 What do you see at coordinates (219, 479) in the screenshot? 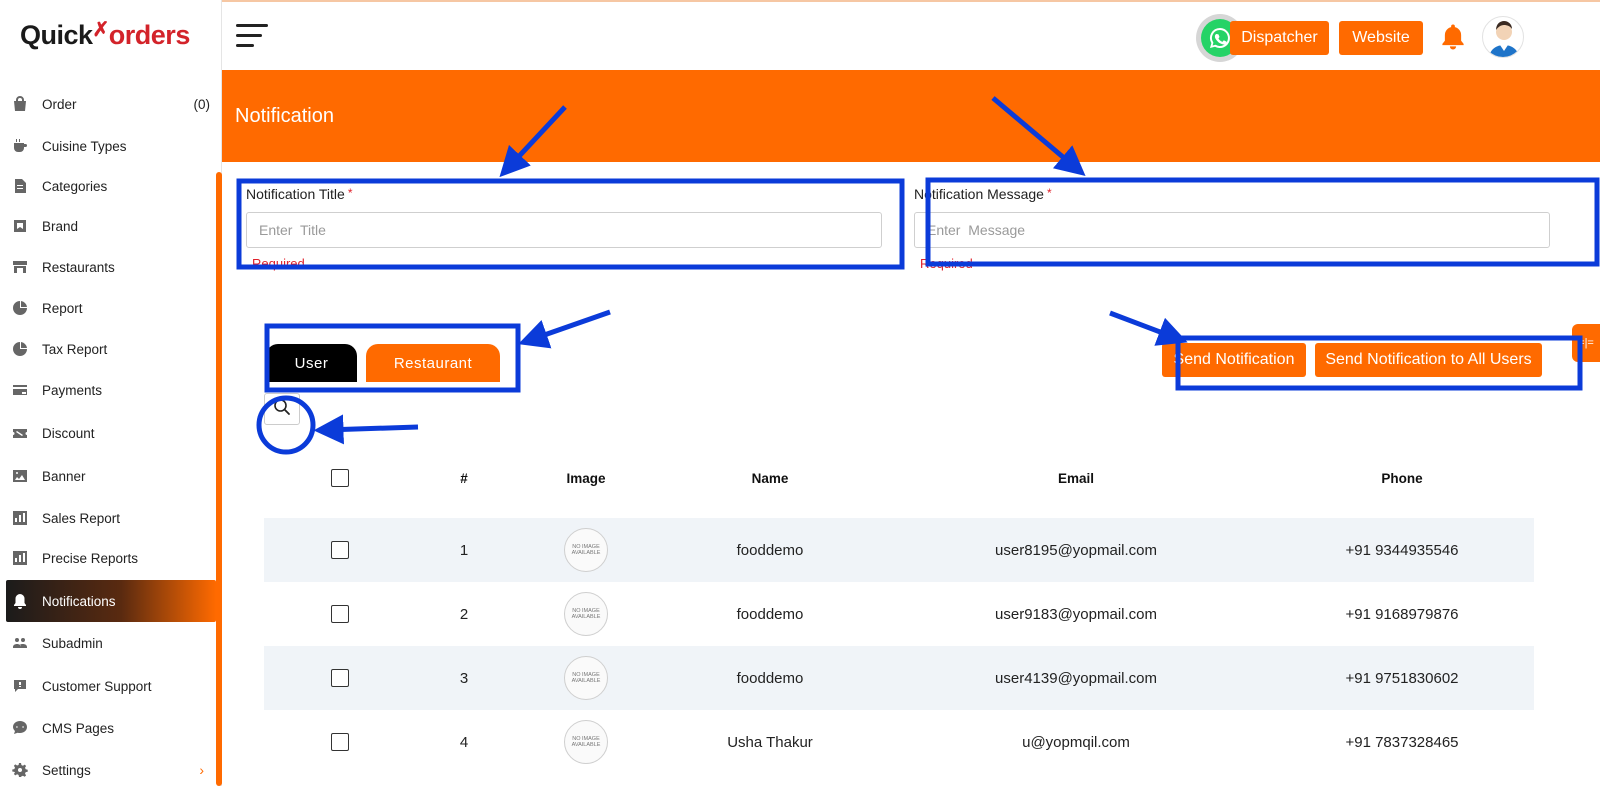
I see `sidebar-scroll-rail` at bounding box center [219, 479].